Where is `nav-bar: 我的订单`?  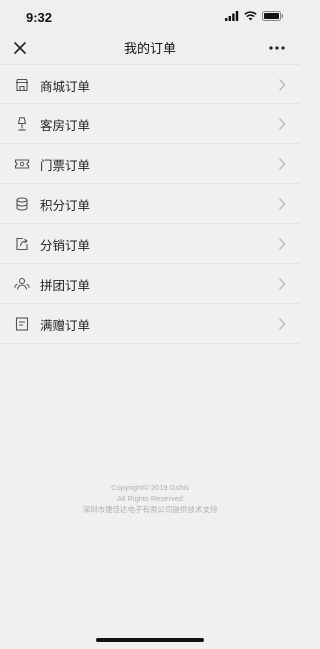
nav-bar: 我的订单 is located at coordinates (150, 48).